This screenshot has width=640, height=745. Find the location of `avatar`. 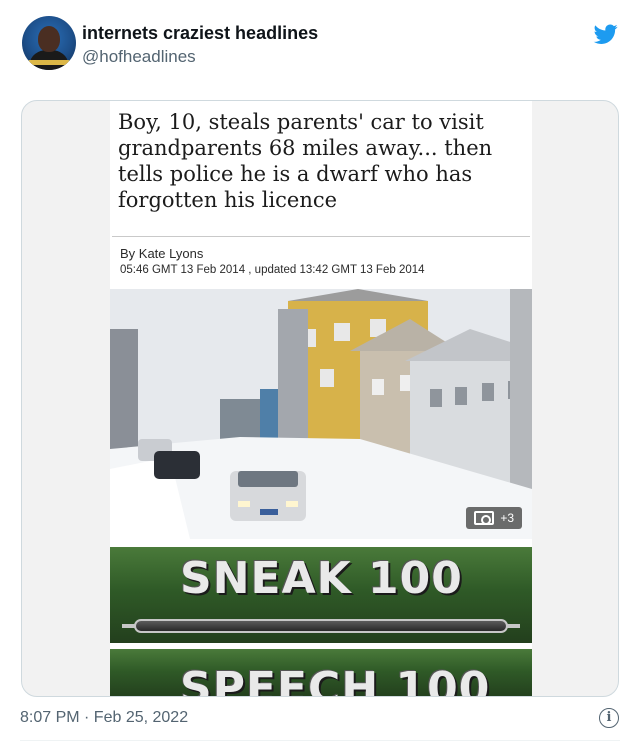

avatar is located at coordinates (49, 43).